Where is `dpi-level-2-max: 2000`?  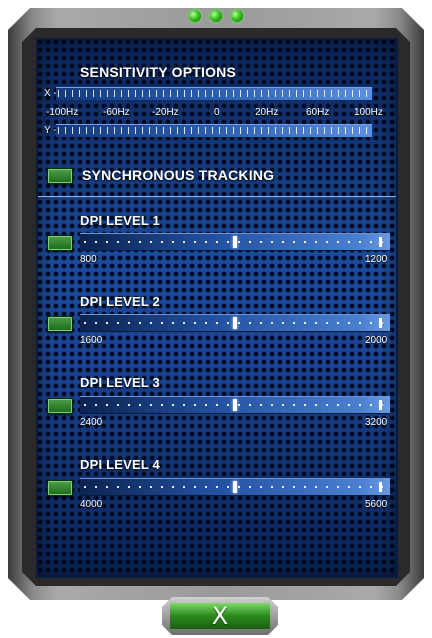
dpi-level-2-max: 2000 is located at coordinates (376, 340).